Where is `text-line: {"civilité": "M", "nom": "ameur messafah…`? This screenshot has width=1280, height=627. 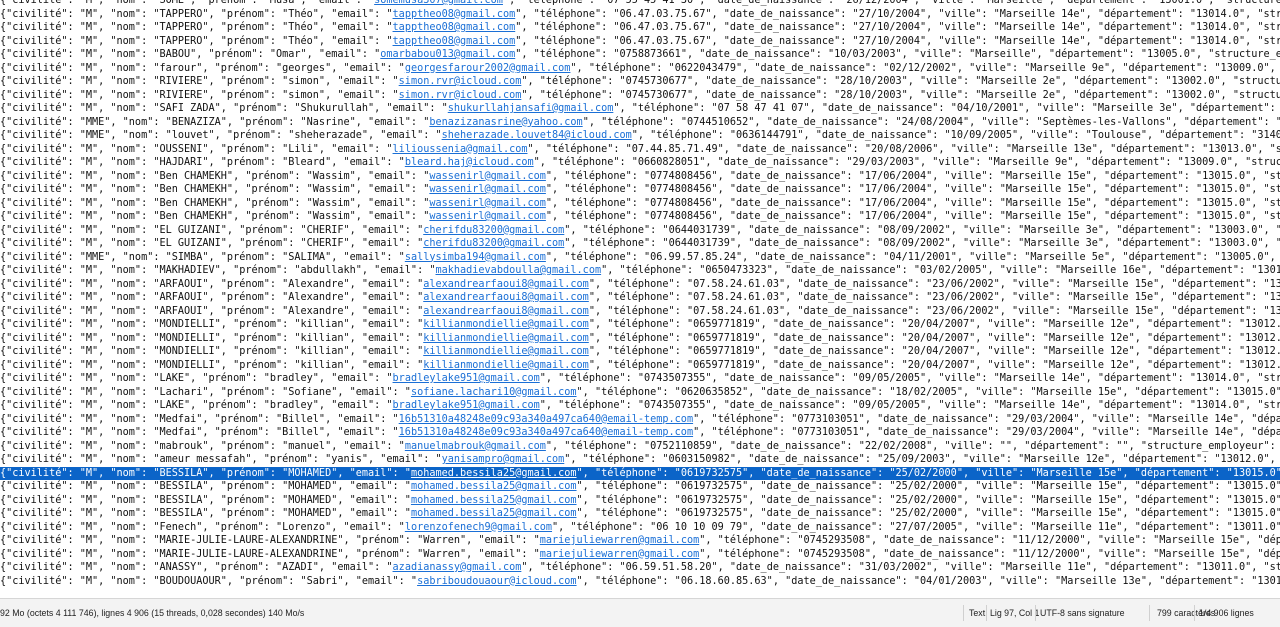
text-line: {"civilité": "M", "nom": "ameur messafah… is located at coordinates (640, 460).